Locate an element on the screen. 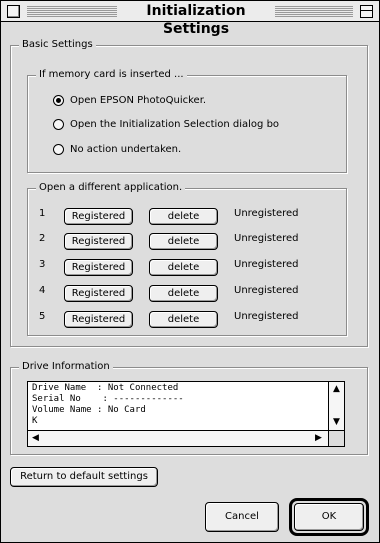 Image resolution: width=380 pixels, height=543 pixels. vertical-scrollbar: ▲ ▼ is located at coordinates (336, 406).